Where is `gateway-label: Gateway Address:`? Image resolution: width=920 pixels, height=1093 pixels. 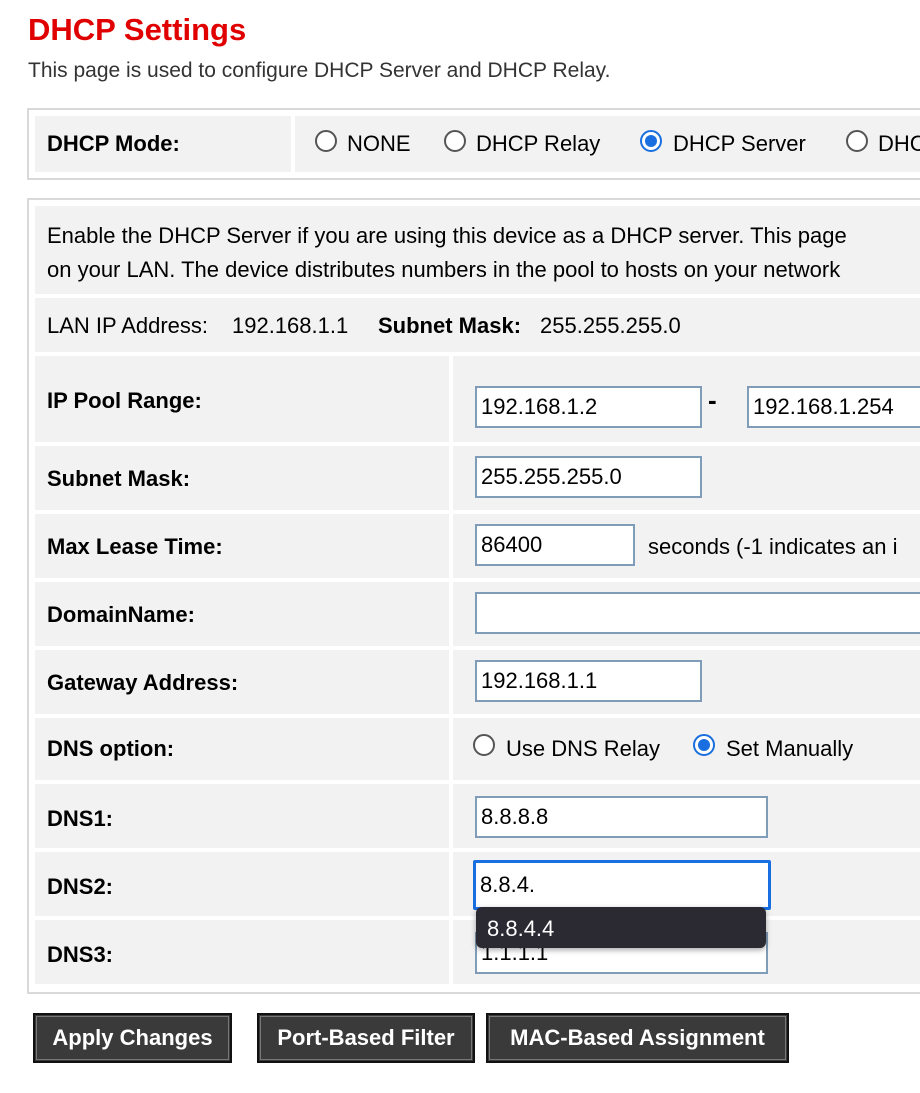 gateway-label: Gateway Address: is located at coordinates (143, 682).